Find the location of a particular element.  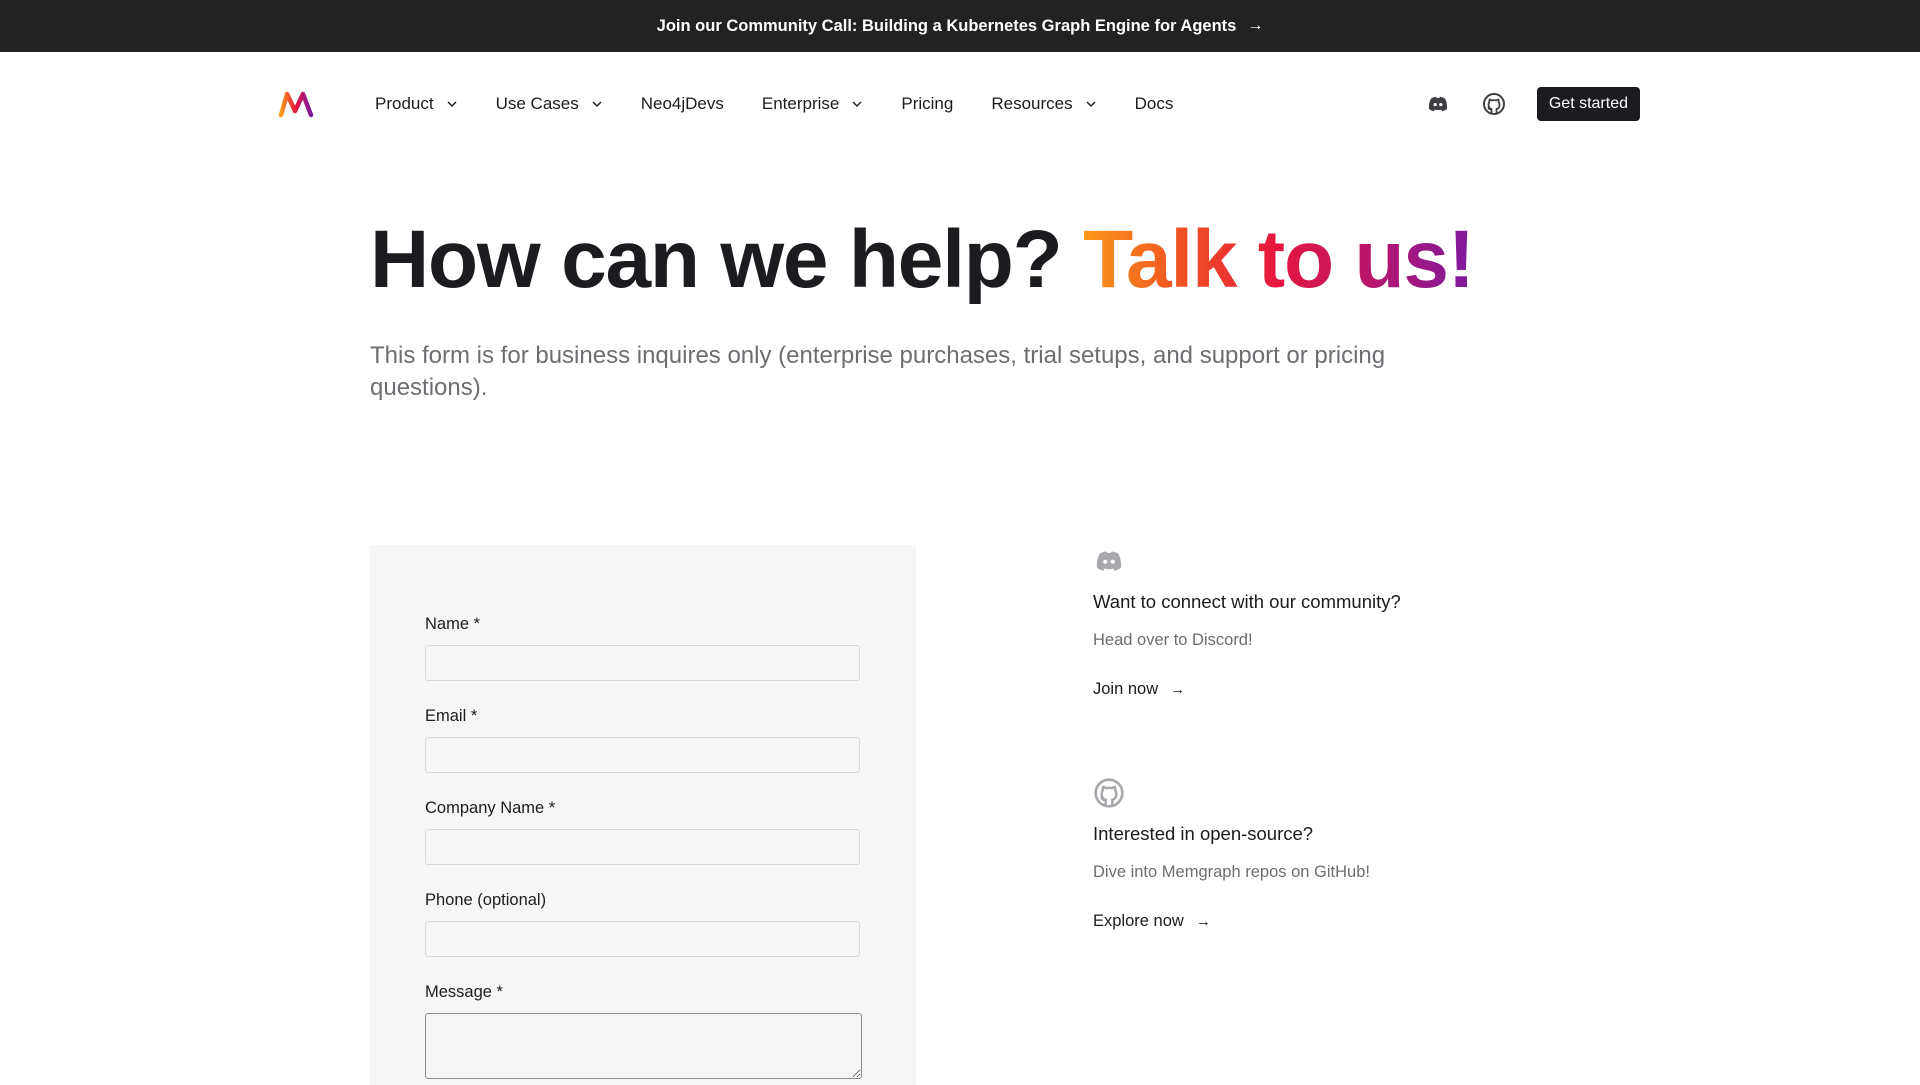

nav-item-pricing: Pricing is located at coordinates (927, 104).